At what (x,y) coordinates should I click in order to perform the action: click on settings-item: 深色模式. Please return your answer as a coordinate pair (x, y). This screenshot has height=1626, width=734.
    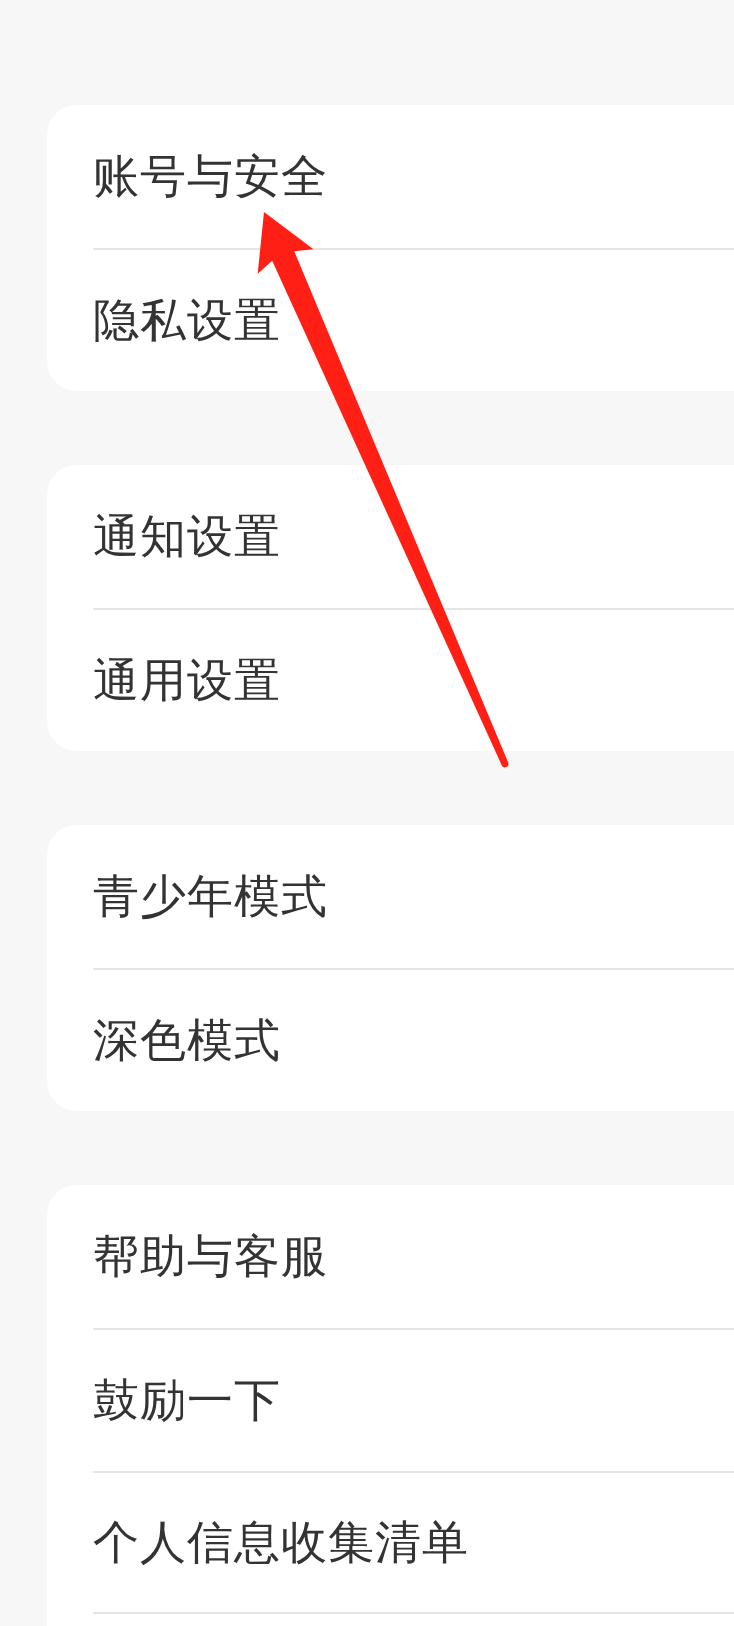
    Looking at the image, I should click on (413, 1039).